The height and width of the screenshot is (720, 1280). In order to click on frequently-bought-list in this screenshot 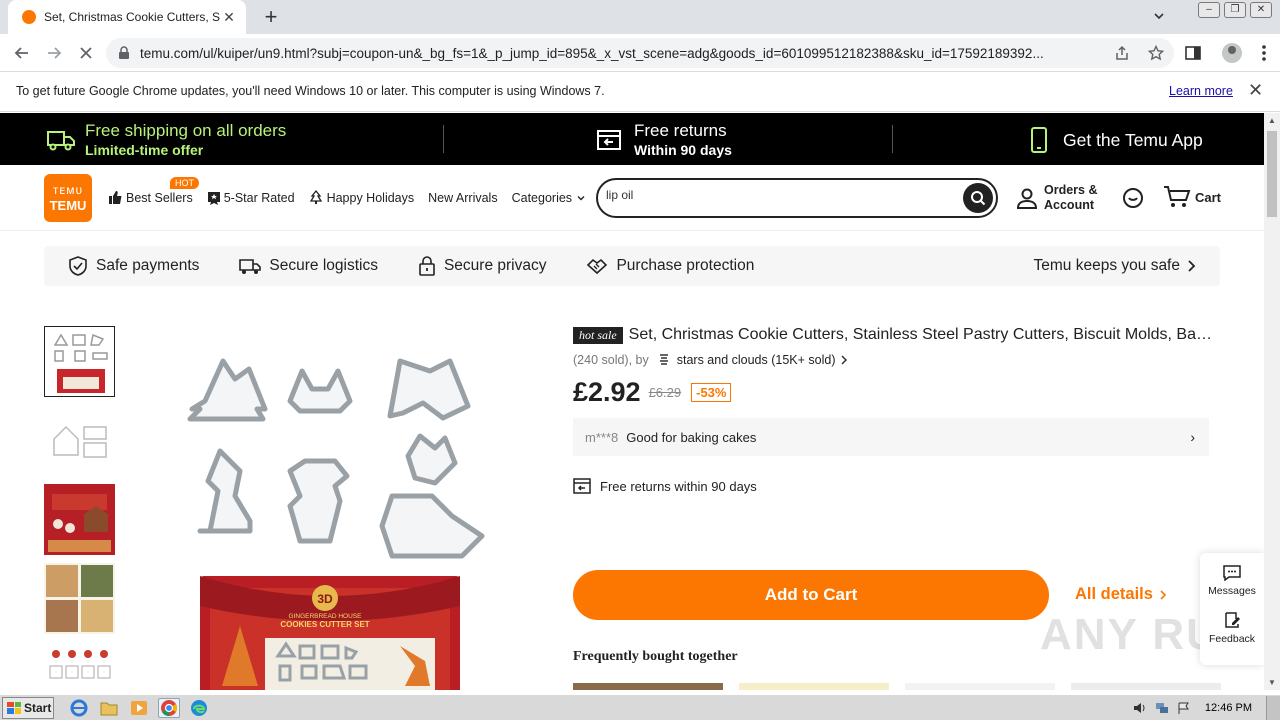, I will do `click(897, 686)`.